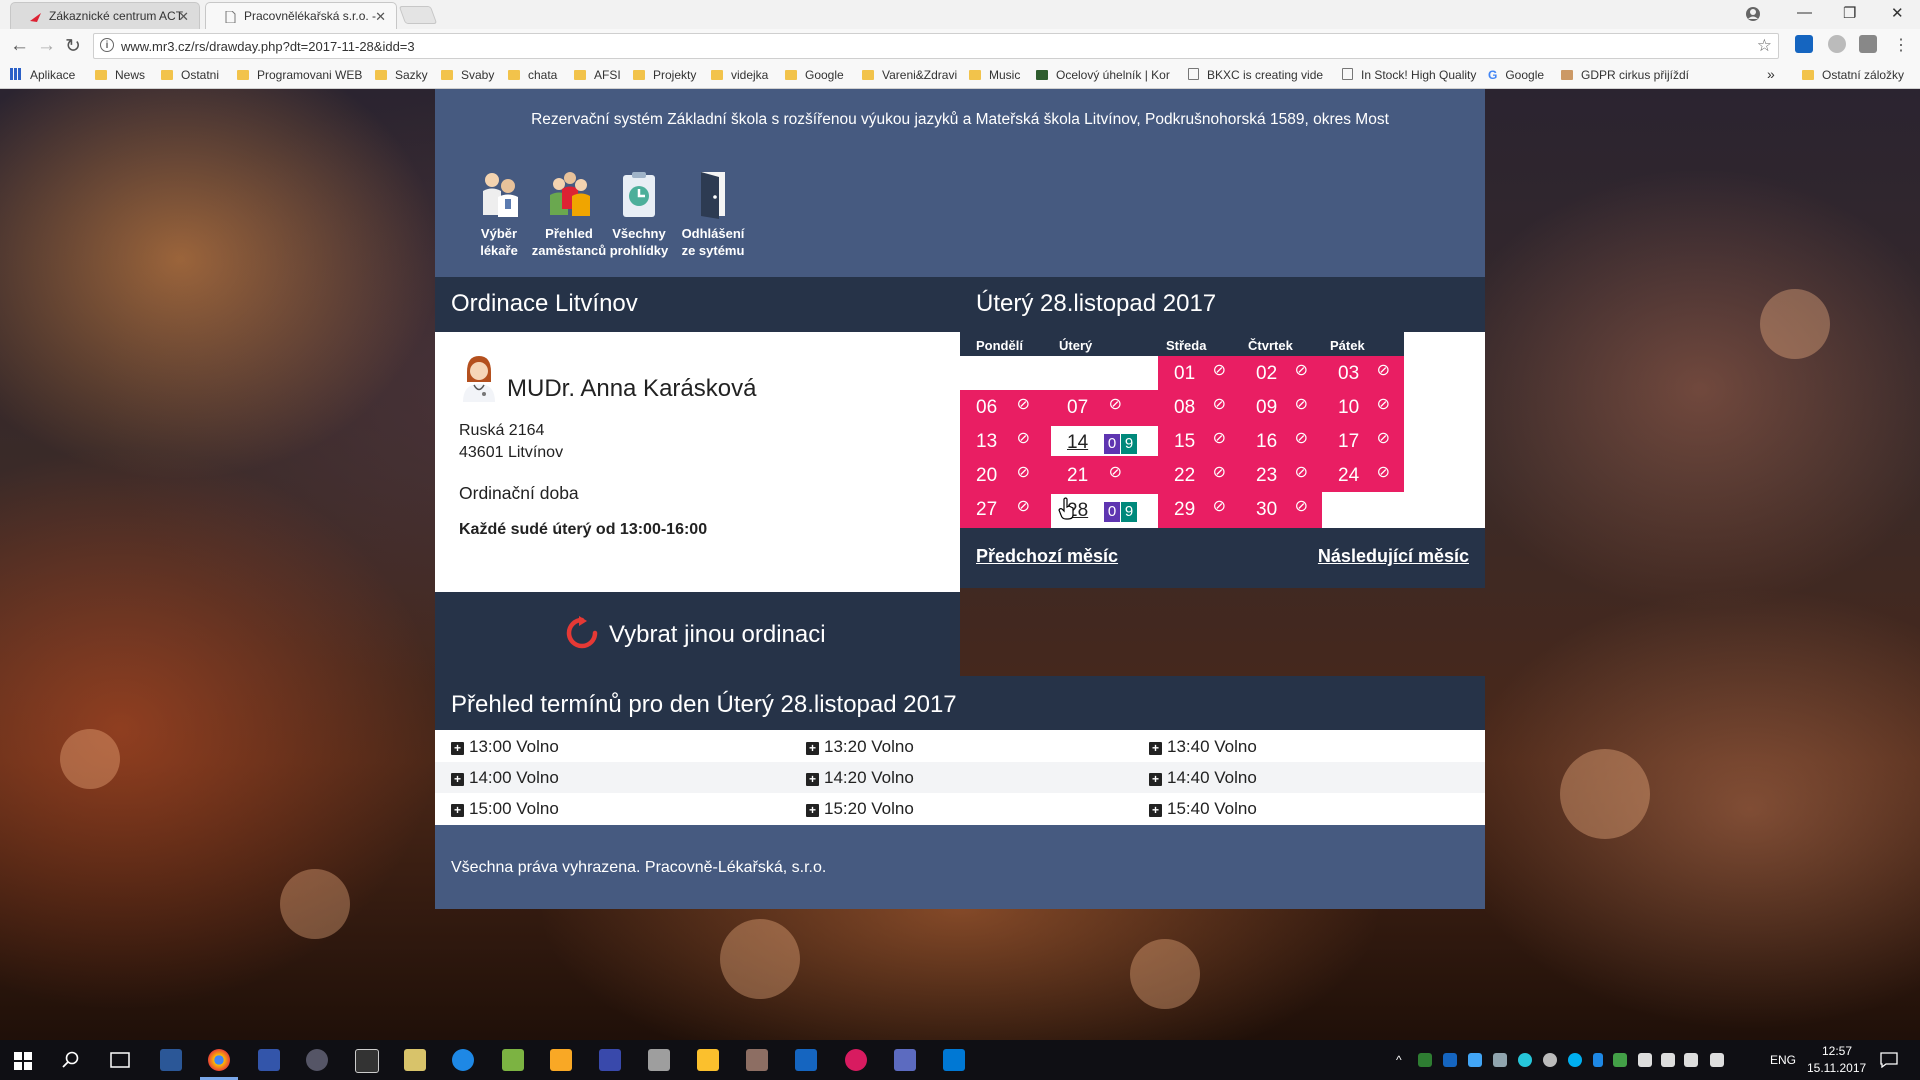 The width and height of the screenshot is (1920, 1080). I want to click on time-slot: +13:00 Volno, so click(505, 747).